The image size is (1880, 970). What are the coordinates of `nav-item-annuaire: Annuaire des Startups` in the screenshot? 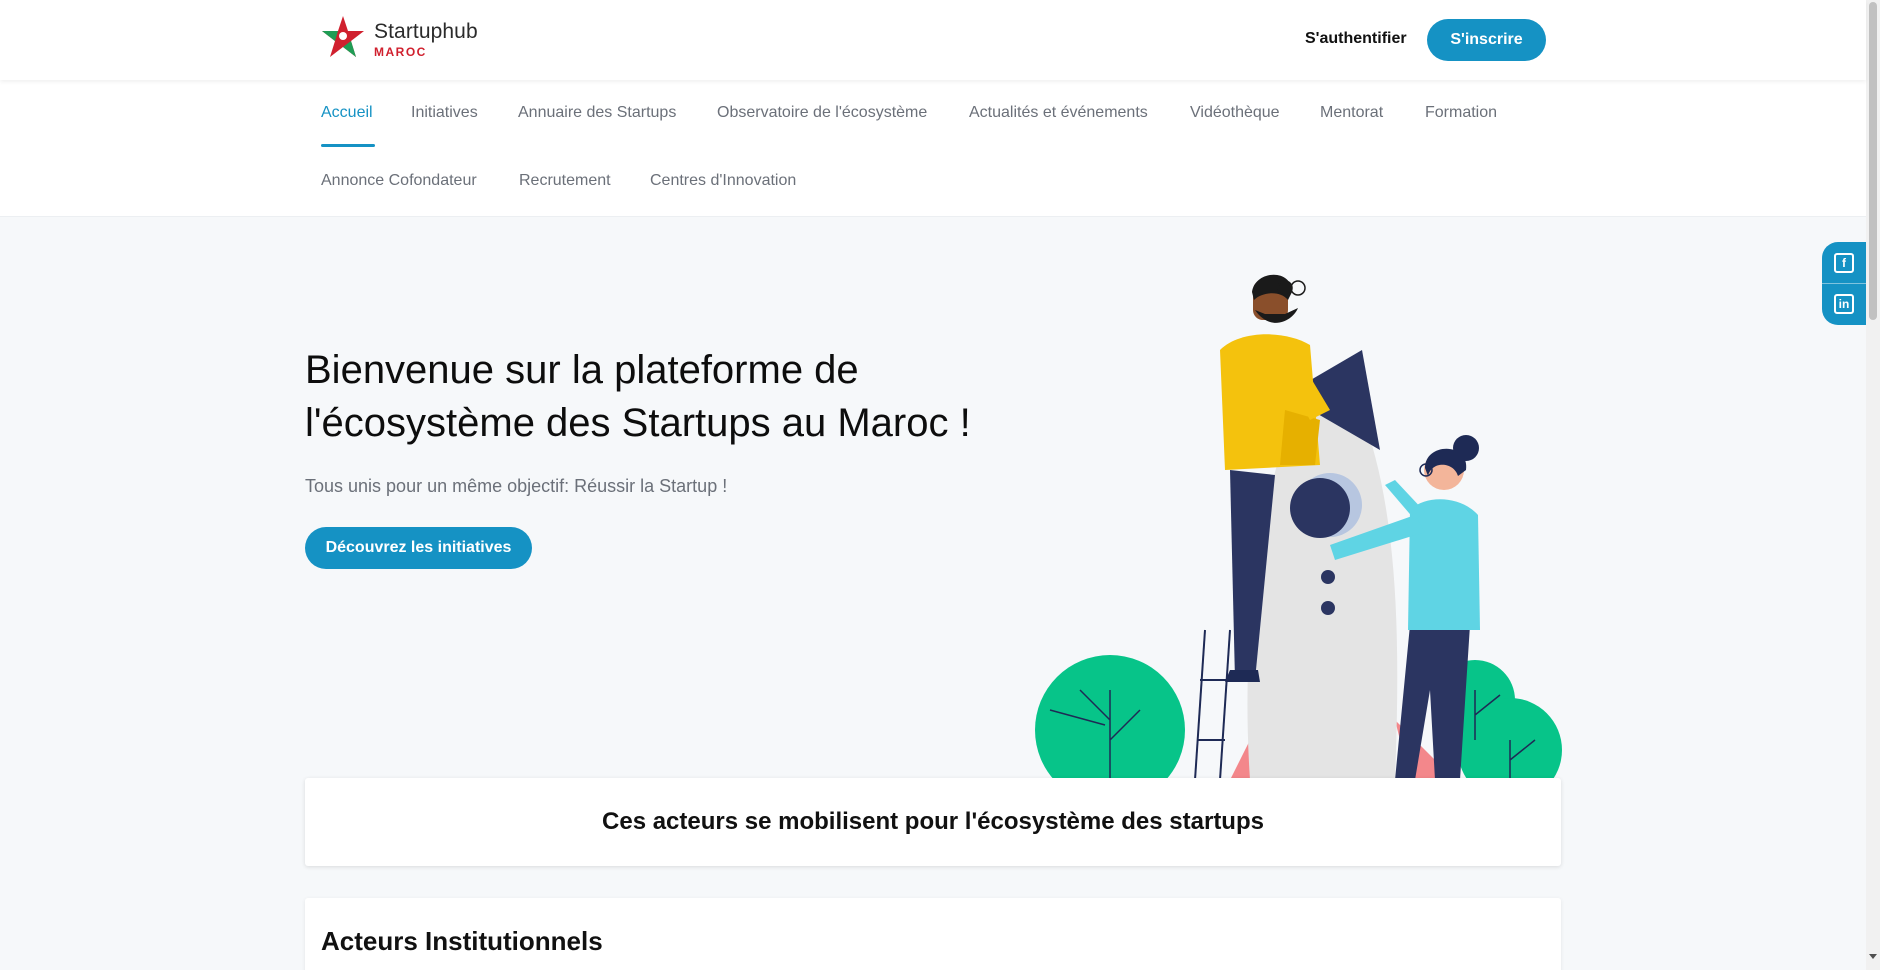 It's located at (597, 113).